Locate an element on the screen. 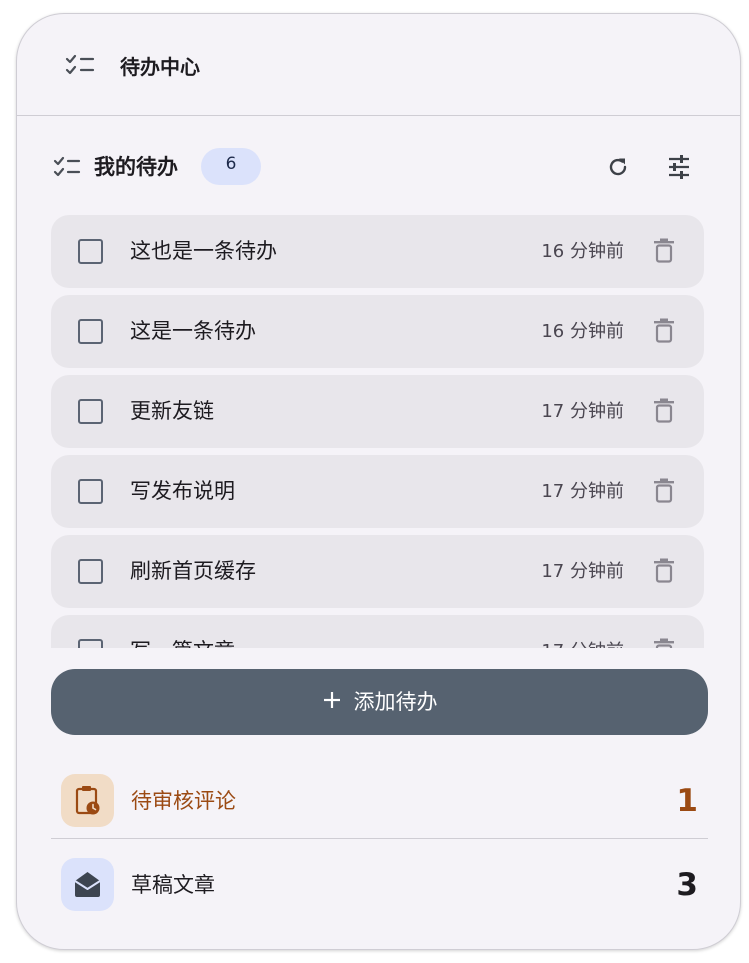 Image resolution: width=749 pixels, height=963 pixels. divider is located at coordinates (379, 838).